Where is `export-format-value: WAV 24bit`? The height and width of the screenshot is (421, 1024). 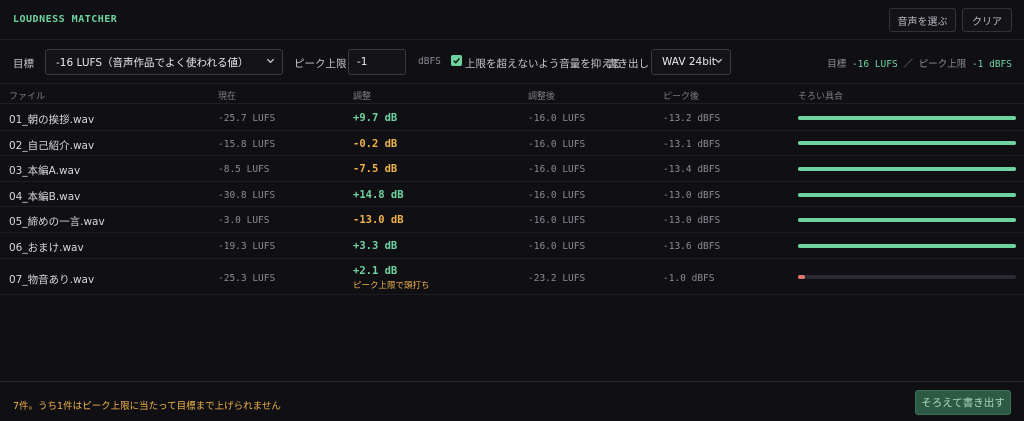 export-format-value: WAV 24bit is located at coordinates (689, 62).